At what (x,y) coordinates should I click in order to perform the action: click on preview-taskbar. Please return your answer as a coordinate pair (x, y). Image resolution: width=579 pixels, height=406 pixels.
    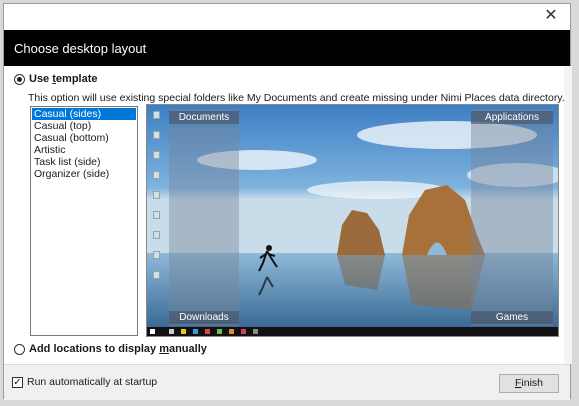
    Looking at the image, I should click on (352, 331).